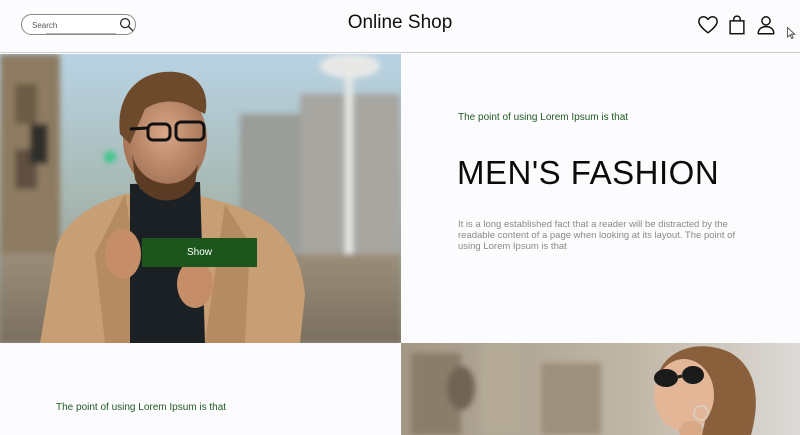 This screenshot has width=800, height=435. I want to click on show-button: Show, so click(199, 252).